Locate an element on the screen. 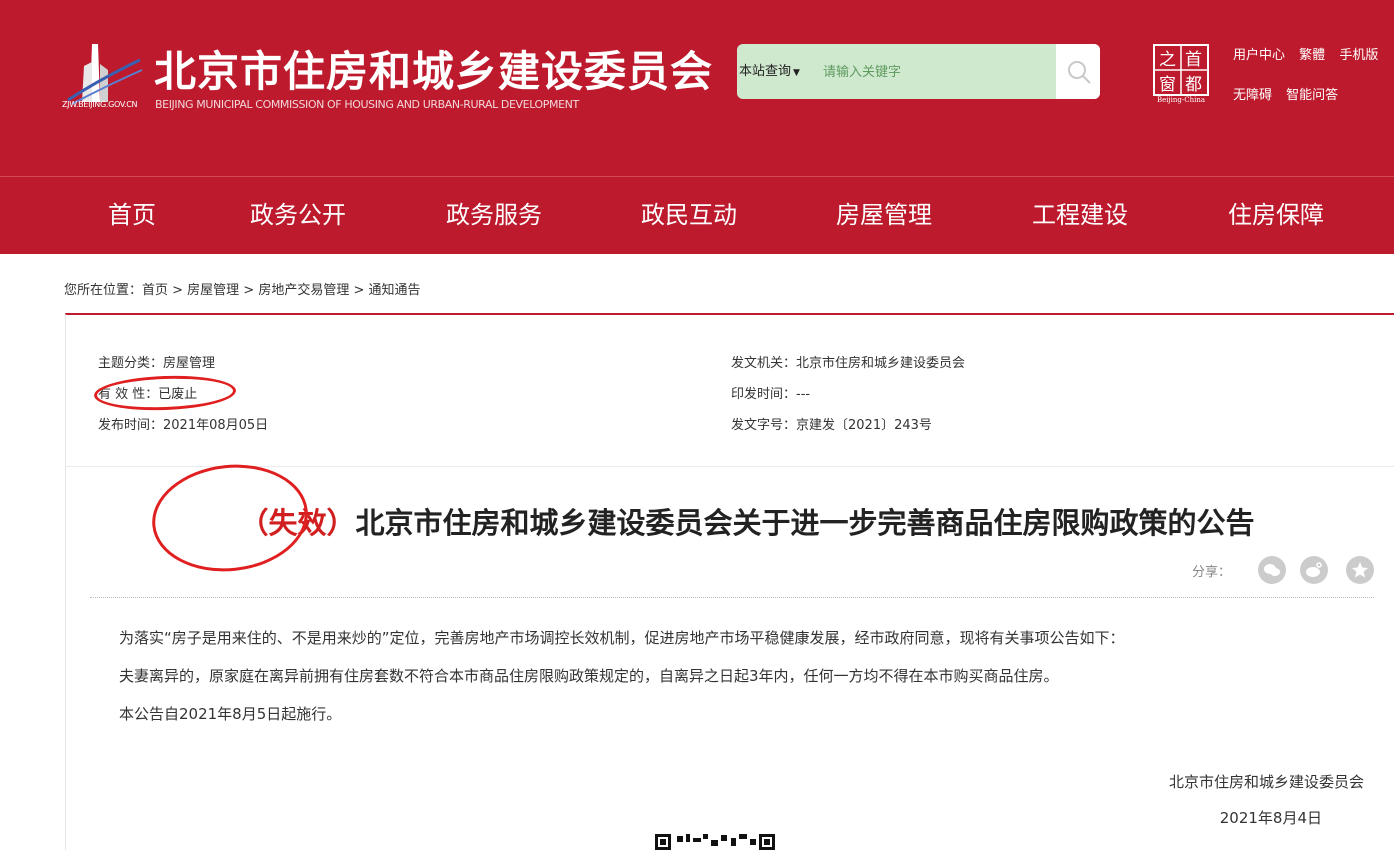 The height and width of the screenshot is (850, 1394). search-input is located at coordinates (938, 72).